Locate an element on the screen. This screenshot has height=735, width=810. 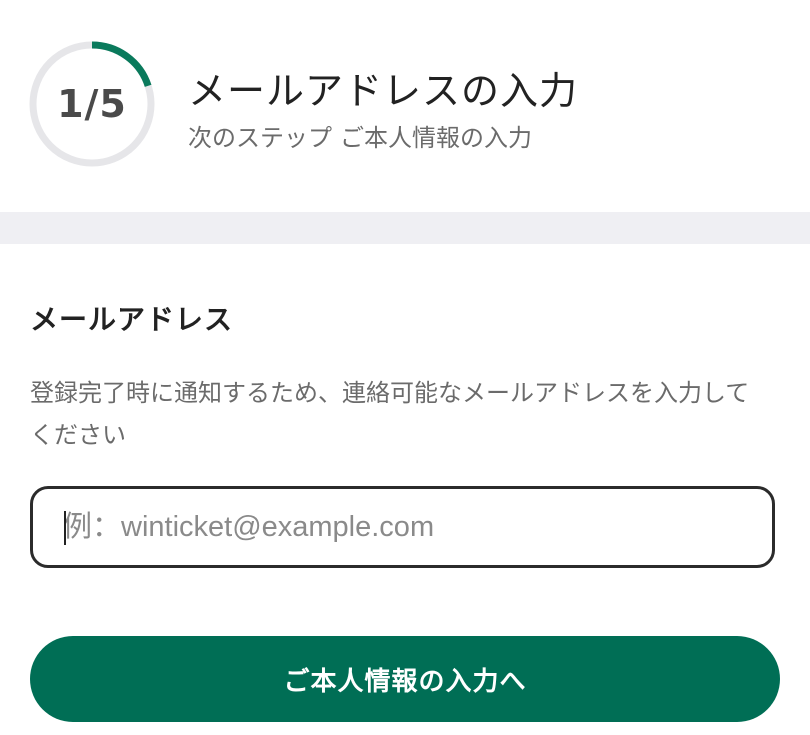
text-caret is located at coordinates (65, 528).